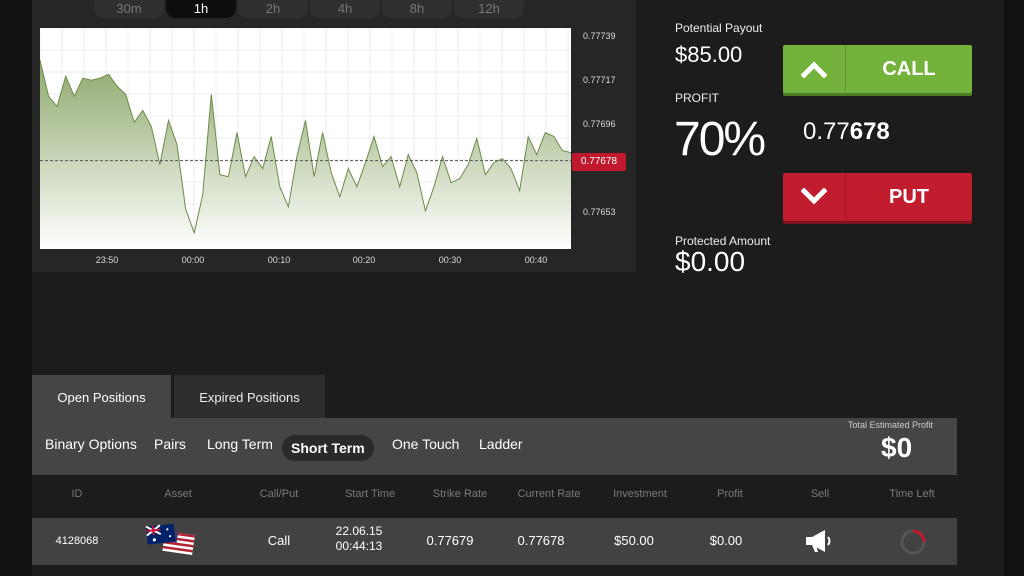  What do you see at coordinates (814, 197) in the screenshot?
I see `chevron-down-icon` at bounding box center [814, 197].